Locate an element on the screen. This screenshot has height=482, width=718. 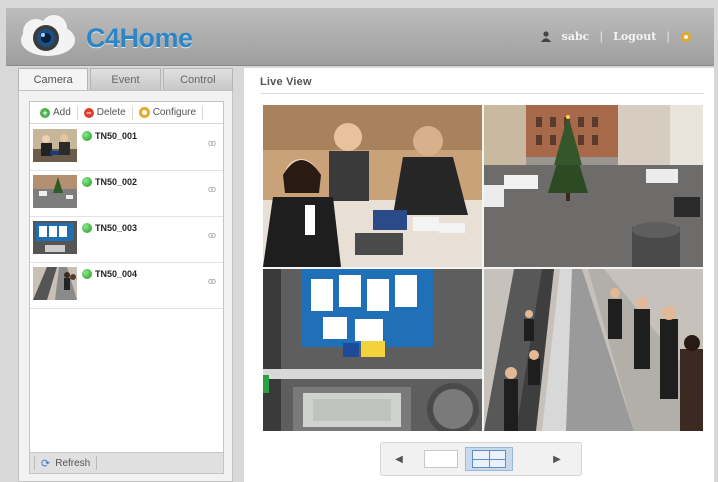
single-view-button is located at coordinates (441, 459).